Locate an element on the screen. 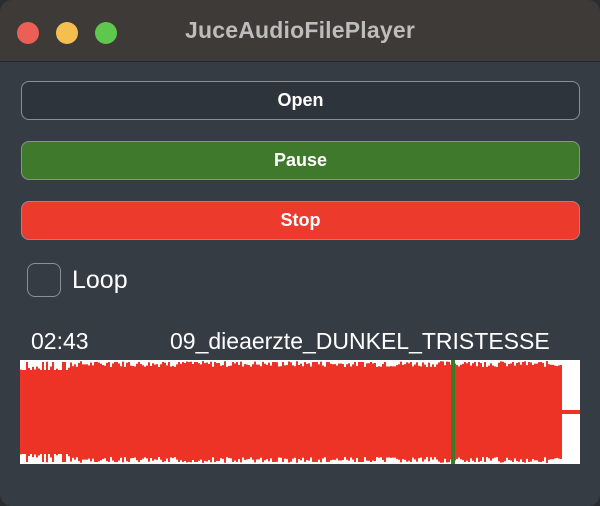 Image resolution: width=600 pixels, height=506 pixels. window-title: JuceAudioFilePlayer is located at coordinates (300, 30).